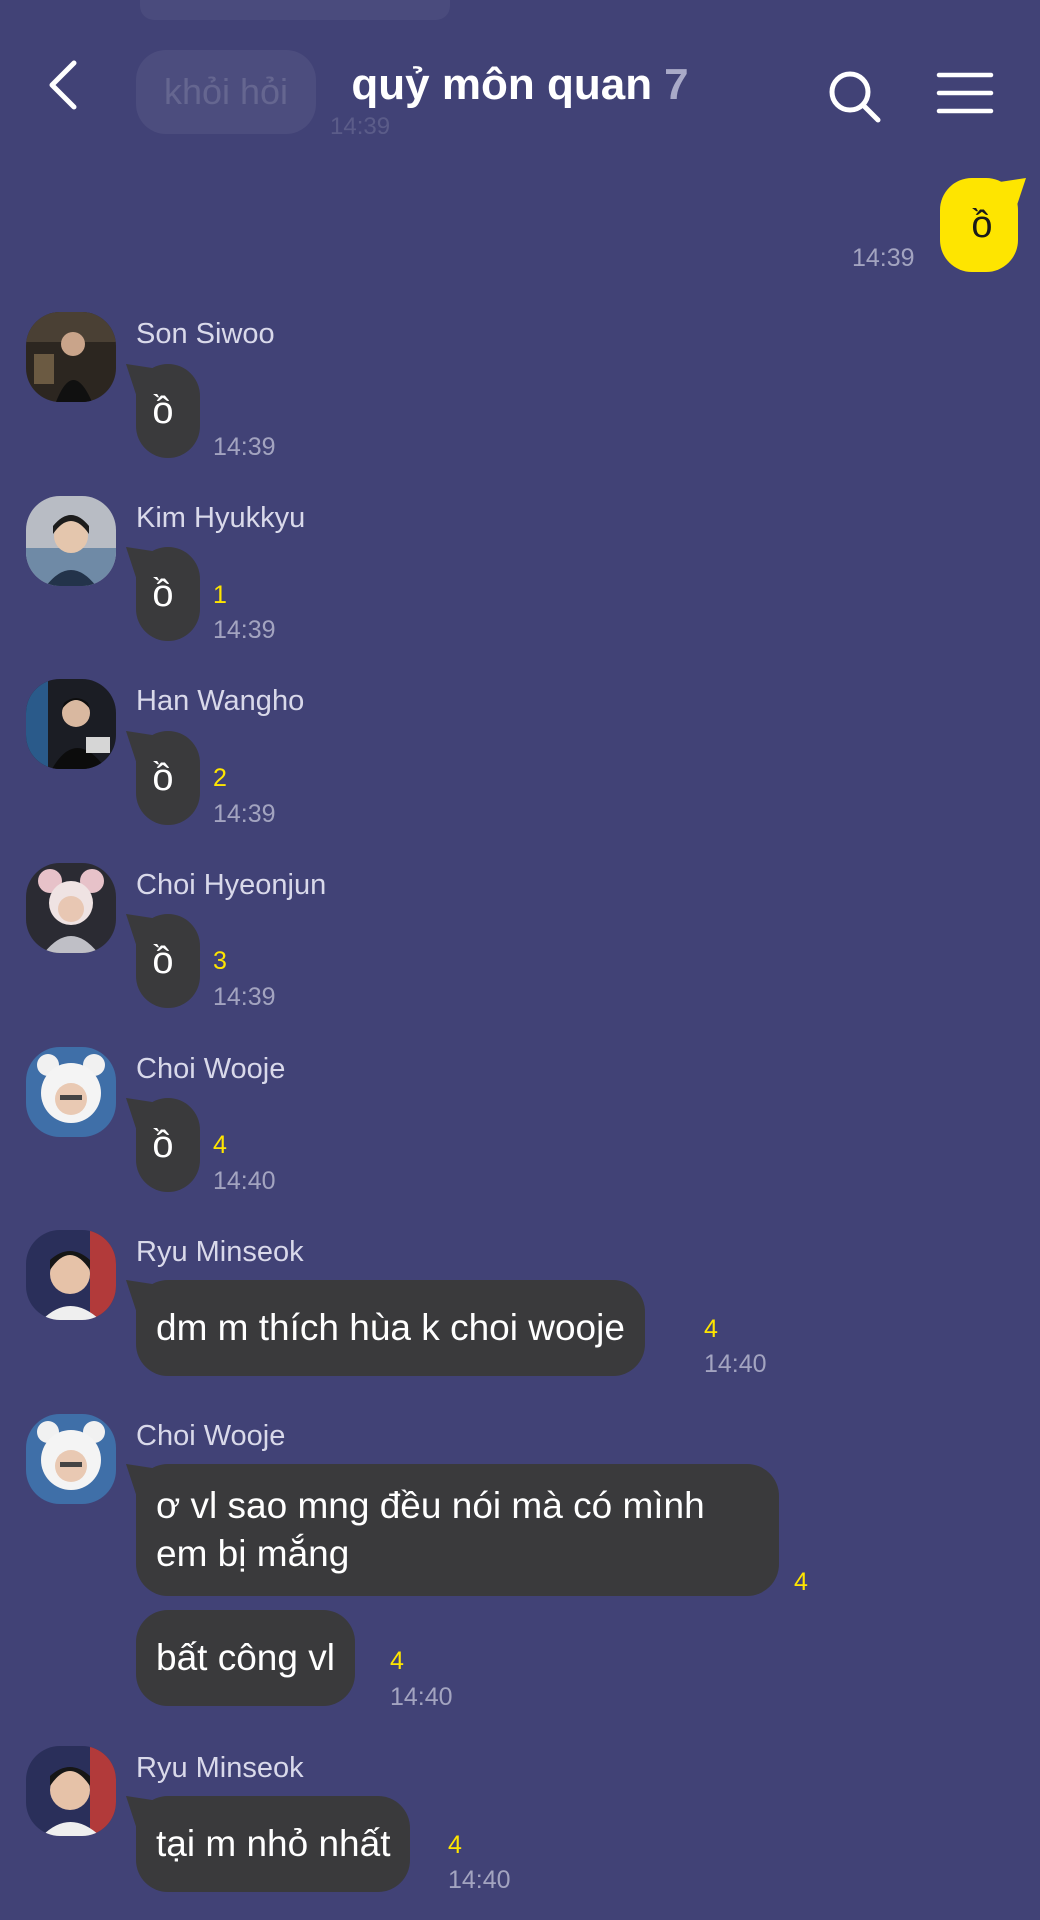  I want to click on message-text: dm m thích hùa k choi wooje, so click(390, 1327).